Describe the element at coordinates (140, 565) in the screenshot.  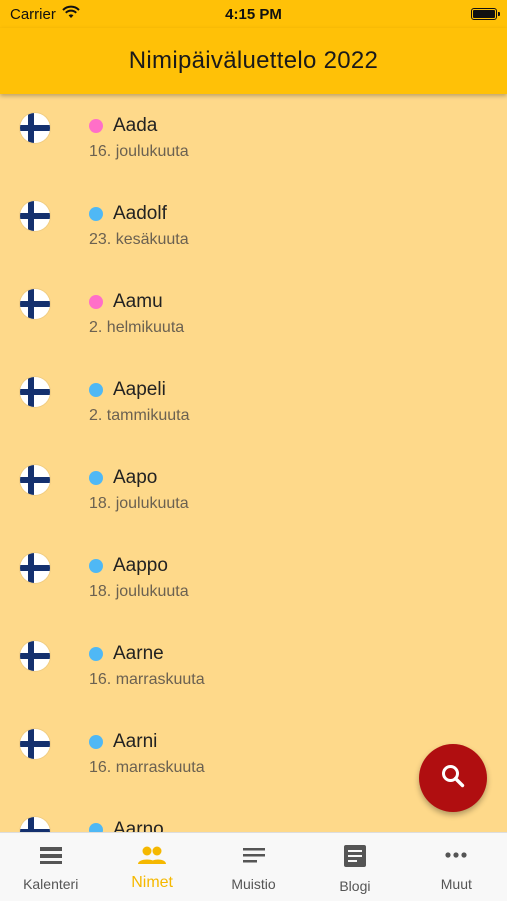
I see `name-label: Aappo` at that location.